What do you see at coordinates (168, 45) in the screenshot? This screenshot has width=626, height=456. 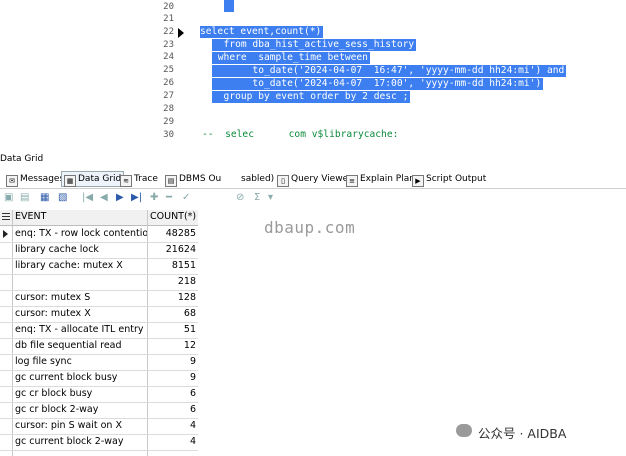 I see `line-number: 23` at bounding box center [168, 45].